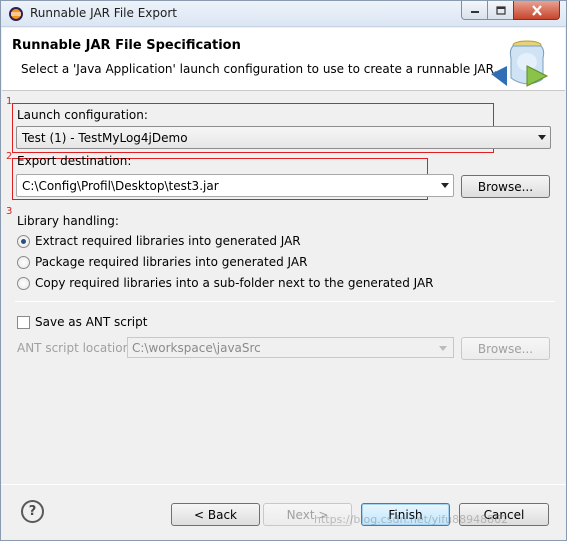 This screenshot has height=541, width=567. What do you see at coordinates (290, 347) in the screenshot?
I see `ant-script-location-input: C:\workspace\javaSrc` at bounding box center [290, 347].